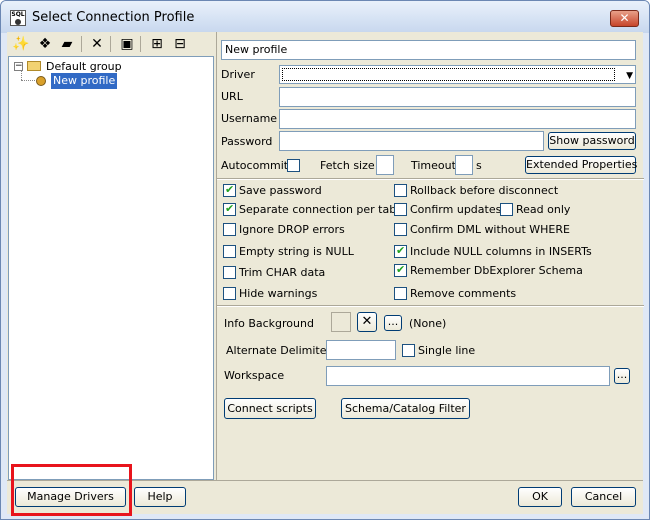  I want to click on remove-comments-checkbox, so click(400, 293).